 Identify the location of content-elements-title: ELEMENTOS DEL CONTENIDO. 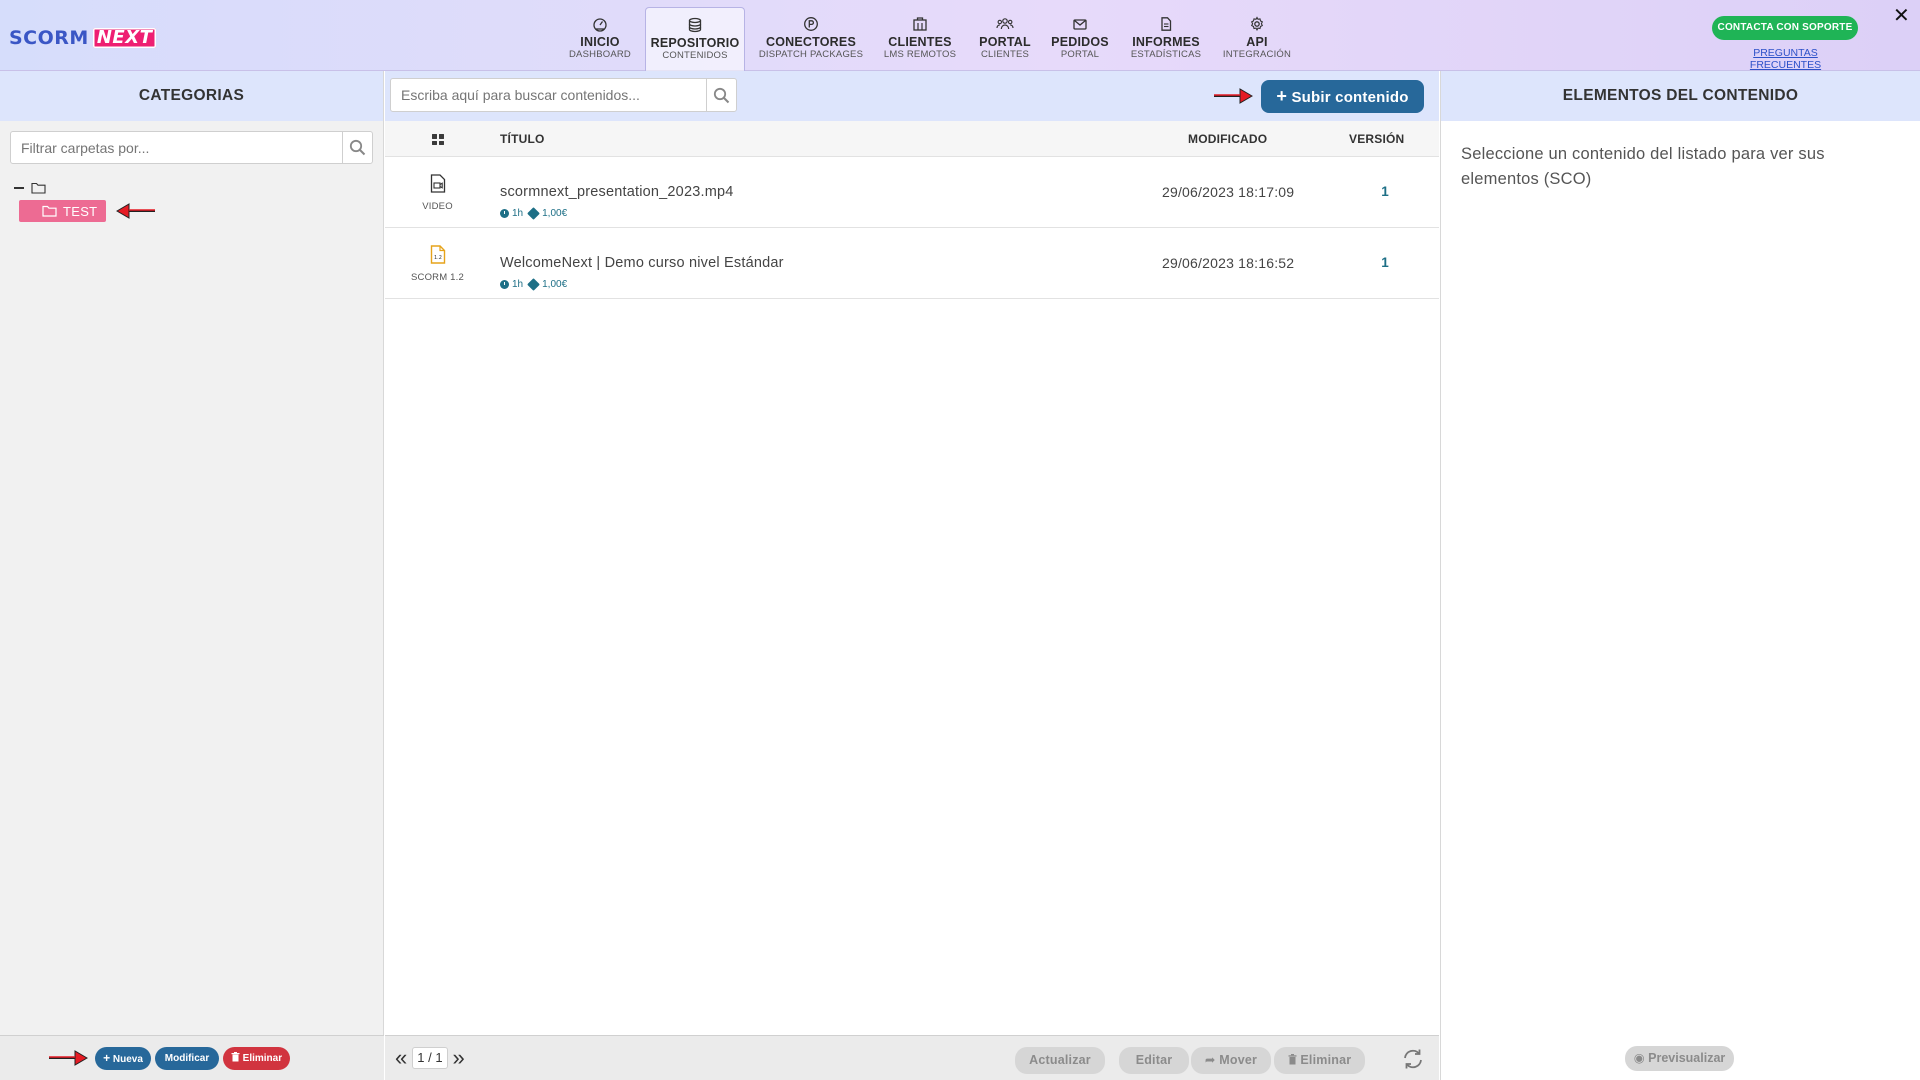
(1680, 96).